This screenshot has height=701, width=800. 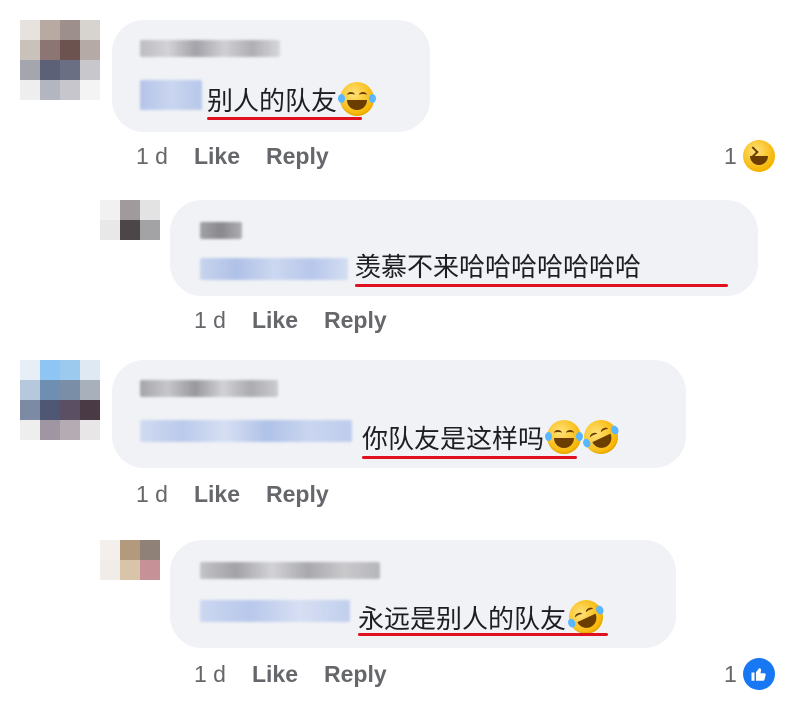 I want to click on comment-text: 你队友是这样吗, so click(x=493, y=437).